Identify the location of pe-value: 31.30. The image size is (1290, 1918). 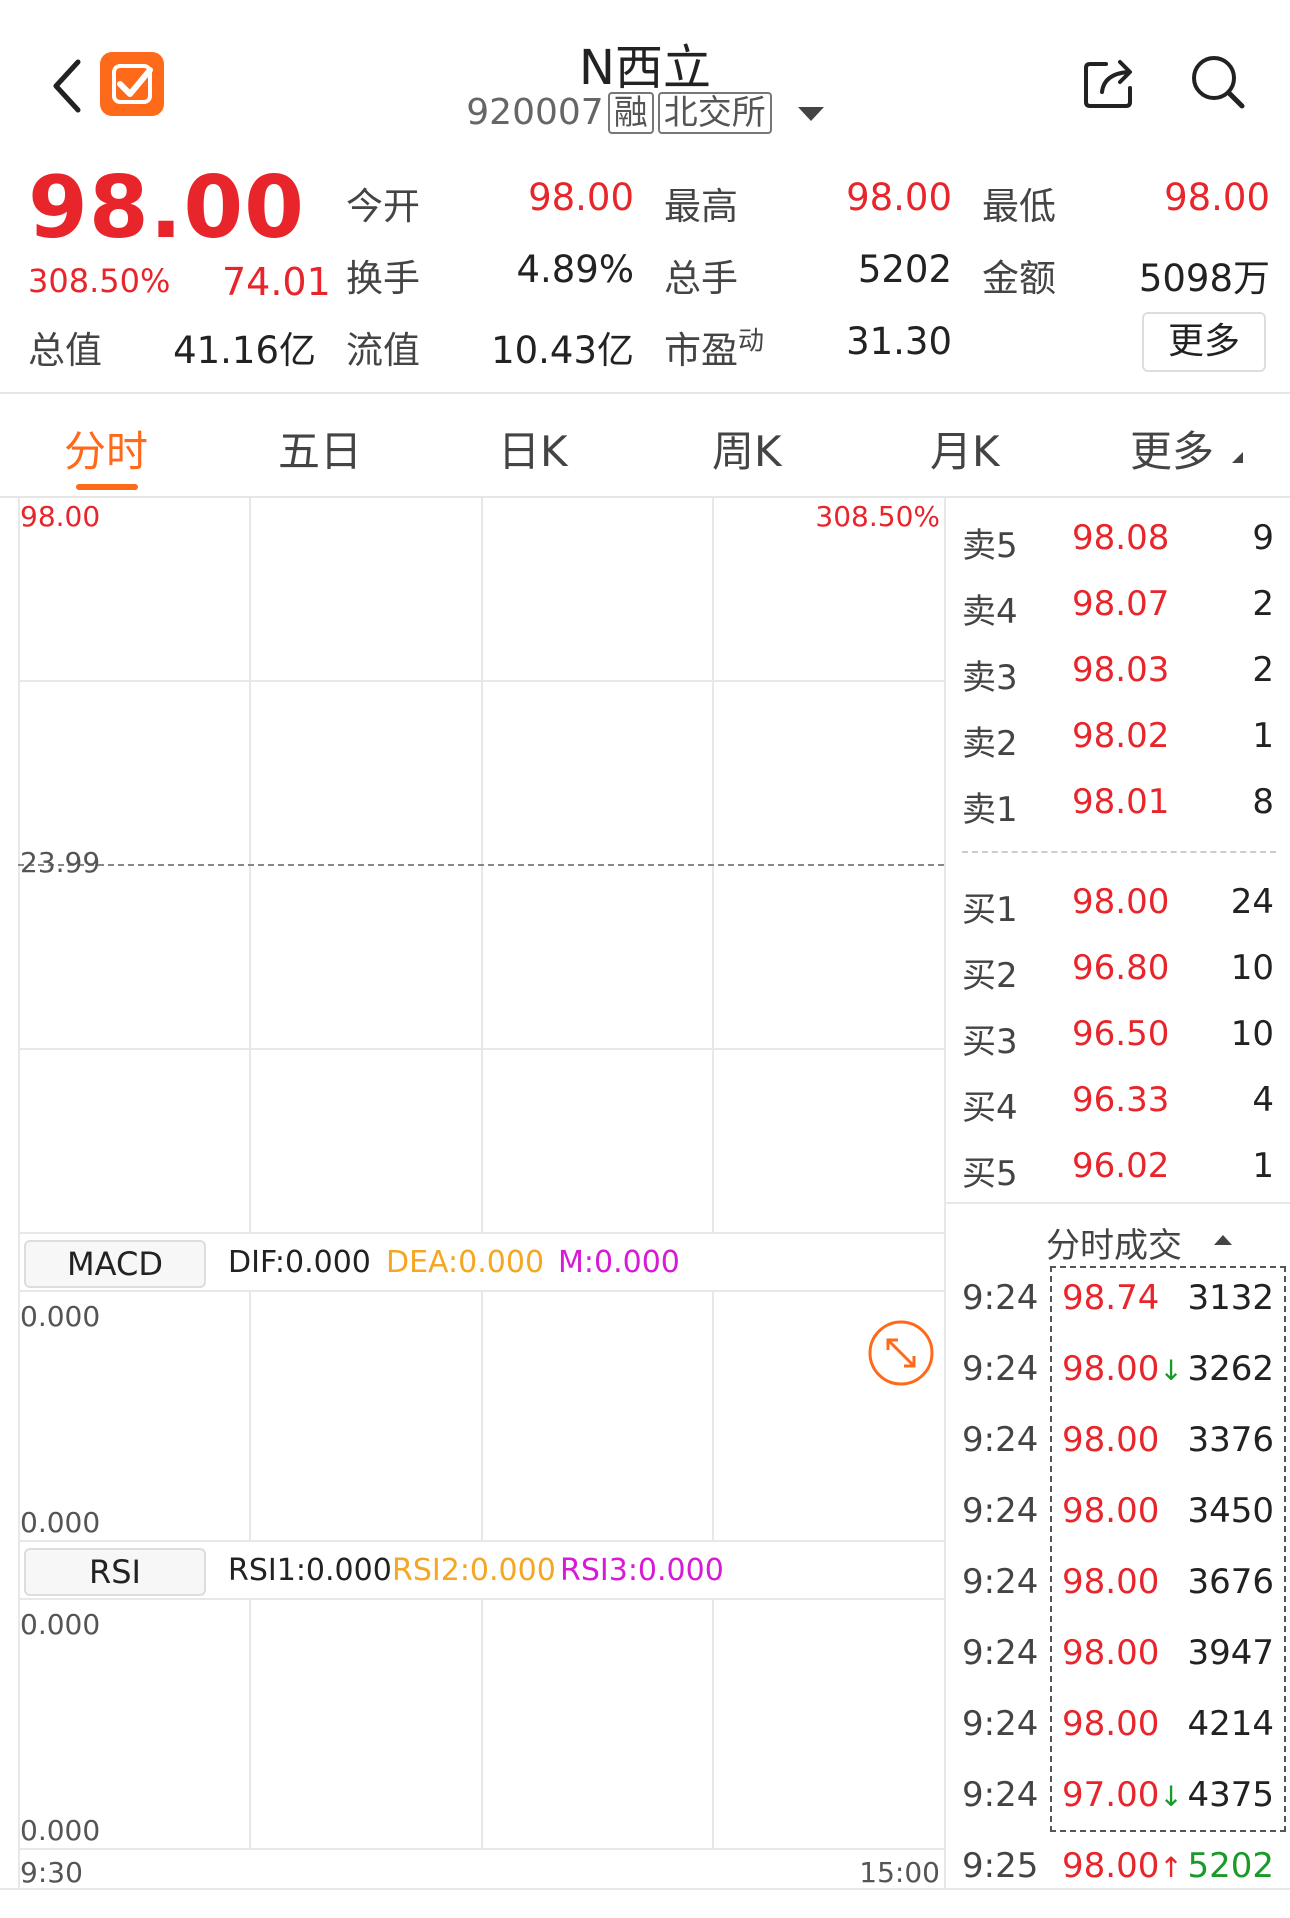
(899, 341).